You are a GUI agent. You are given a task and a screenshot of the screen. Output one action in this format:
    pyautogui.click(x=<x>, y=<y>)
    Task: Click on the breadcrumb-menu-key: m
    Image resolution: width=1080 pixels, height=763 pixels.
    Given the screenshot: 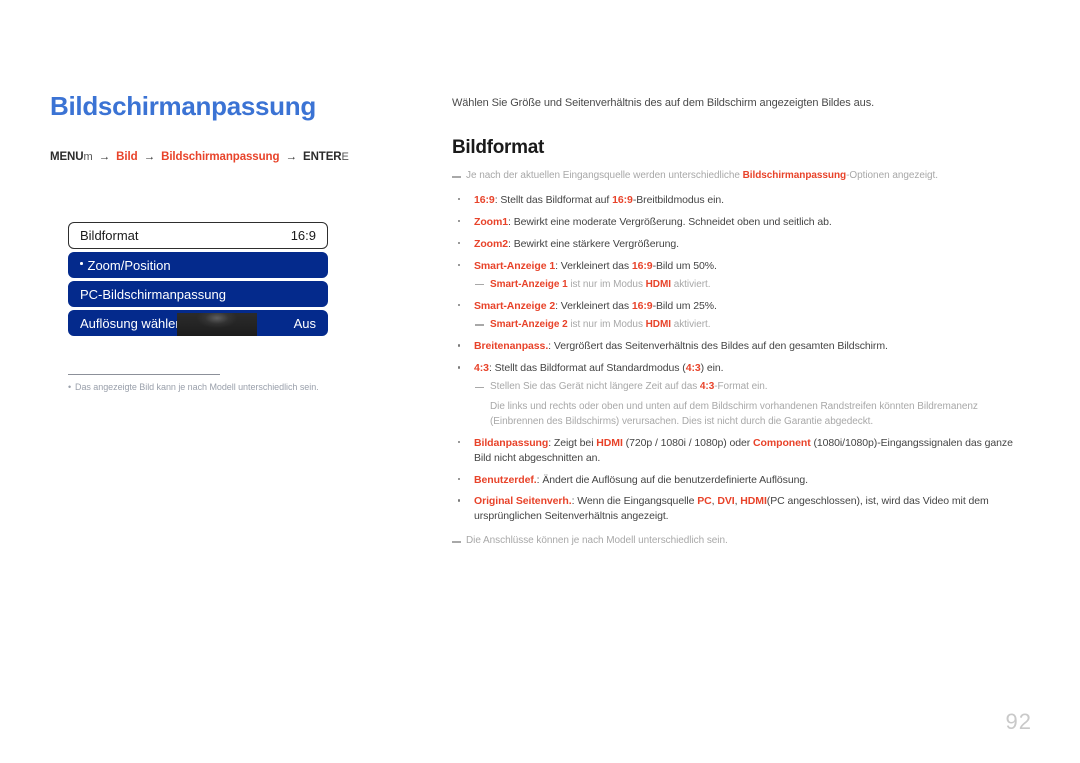 What is the action you would take?
    pyautogui.click(x=88, y=156)
    